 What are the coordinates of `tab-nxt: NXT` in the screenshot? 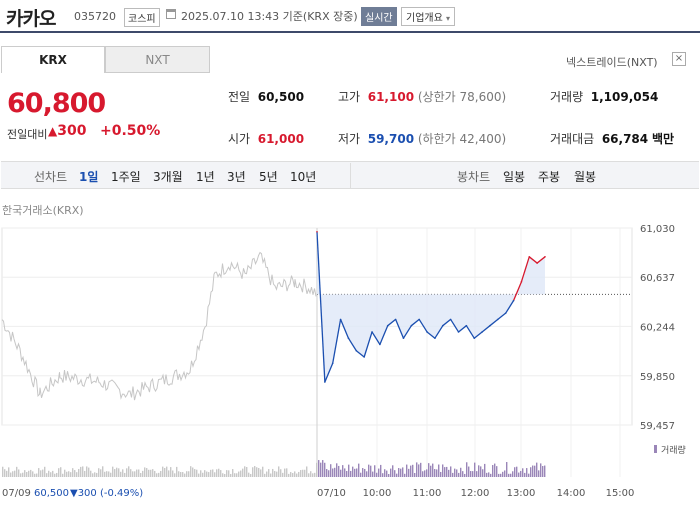 It's located at (157, 59).